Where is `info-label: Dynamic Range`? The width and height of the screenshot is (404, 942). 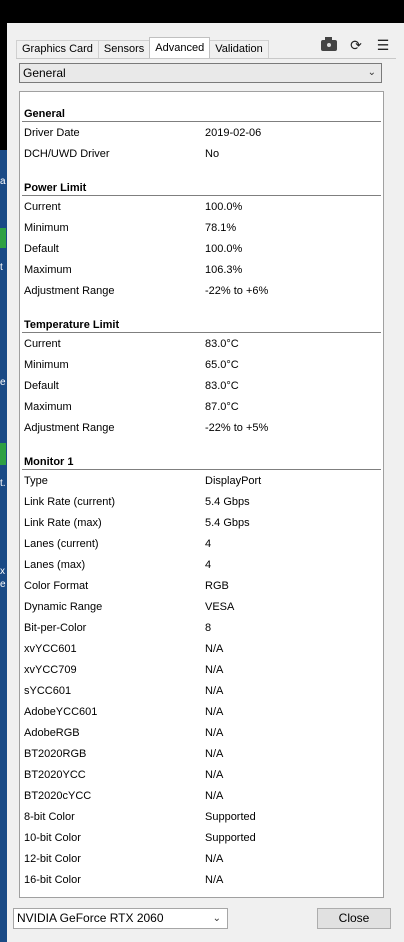
info-label: Dynamic Range is located at coordinates (63, 607).